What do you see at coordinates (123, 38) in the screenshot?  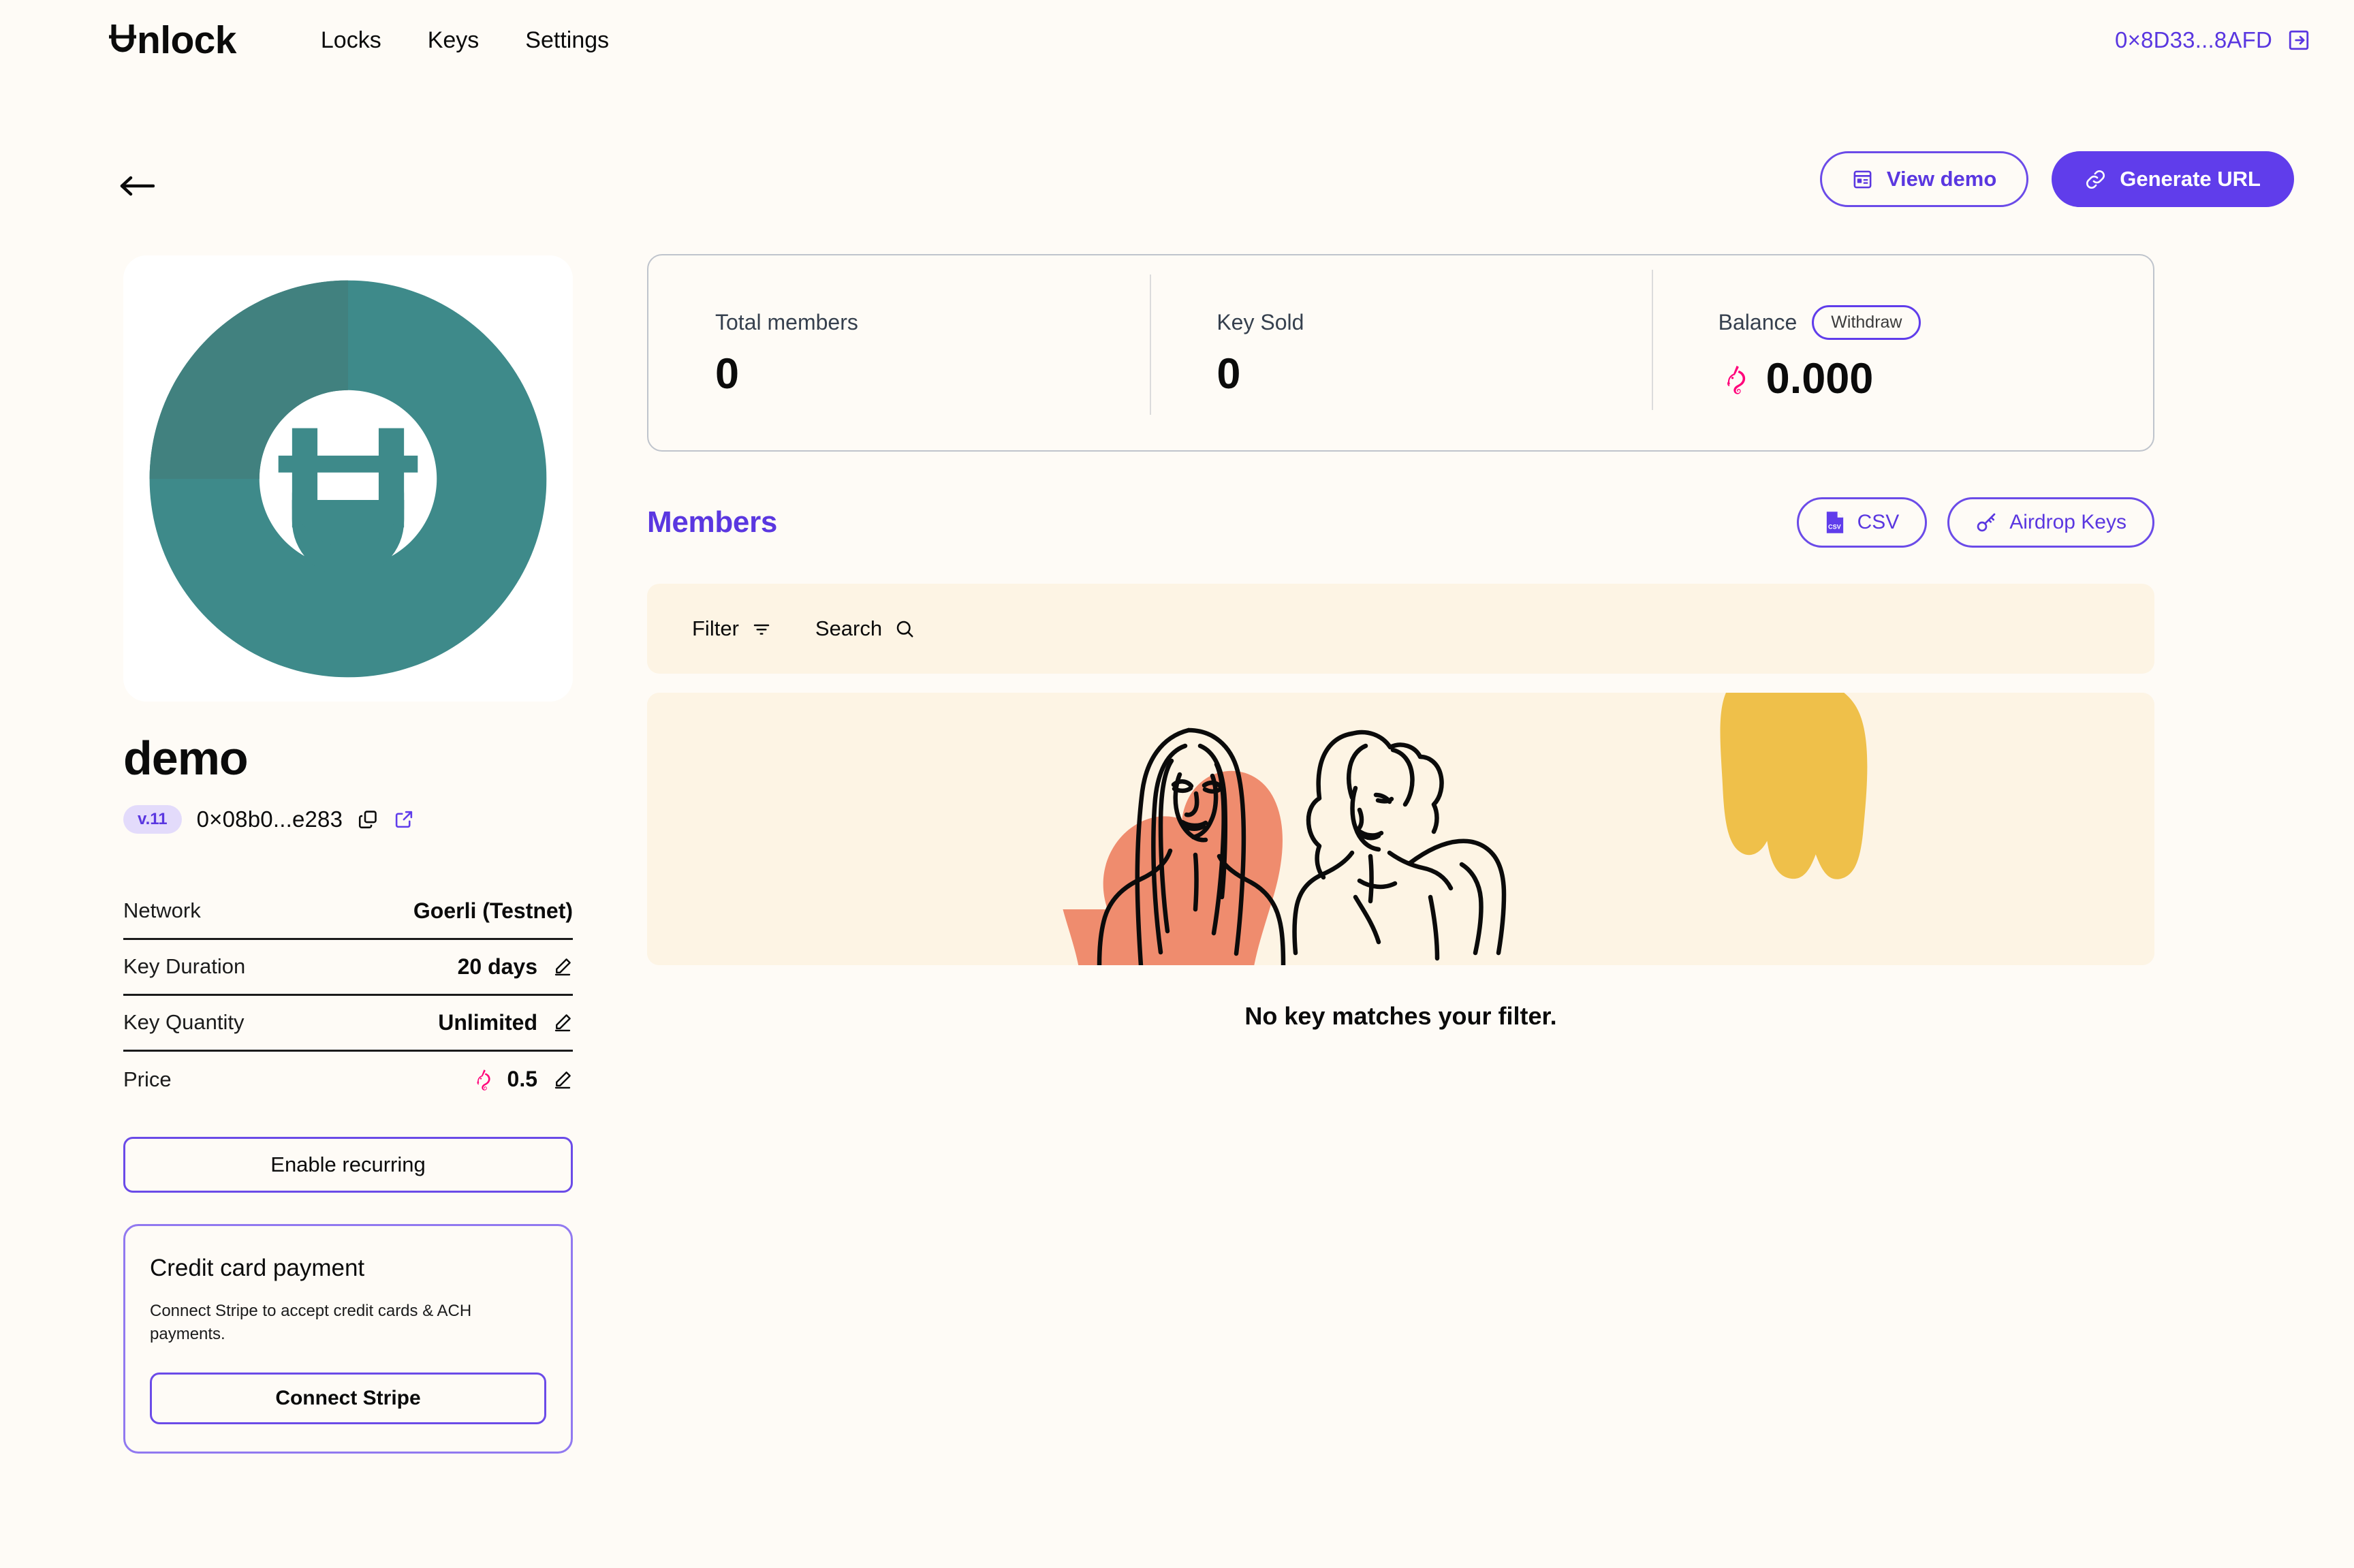 I see `unlock-u-icon` at bounding box center [123, 38].